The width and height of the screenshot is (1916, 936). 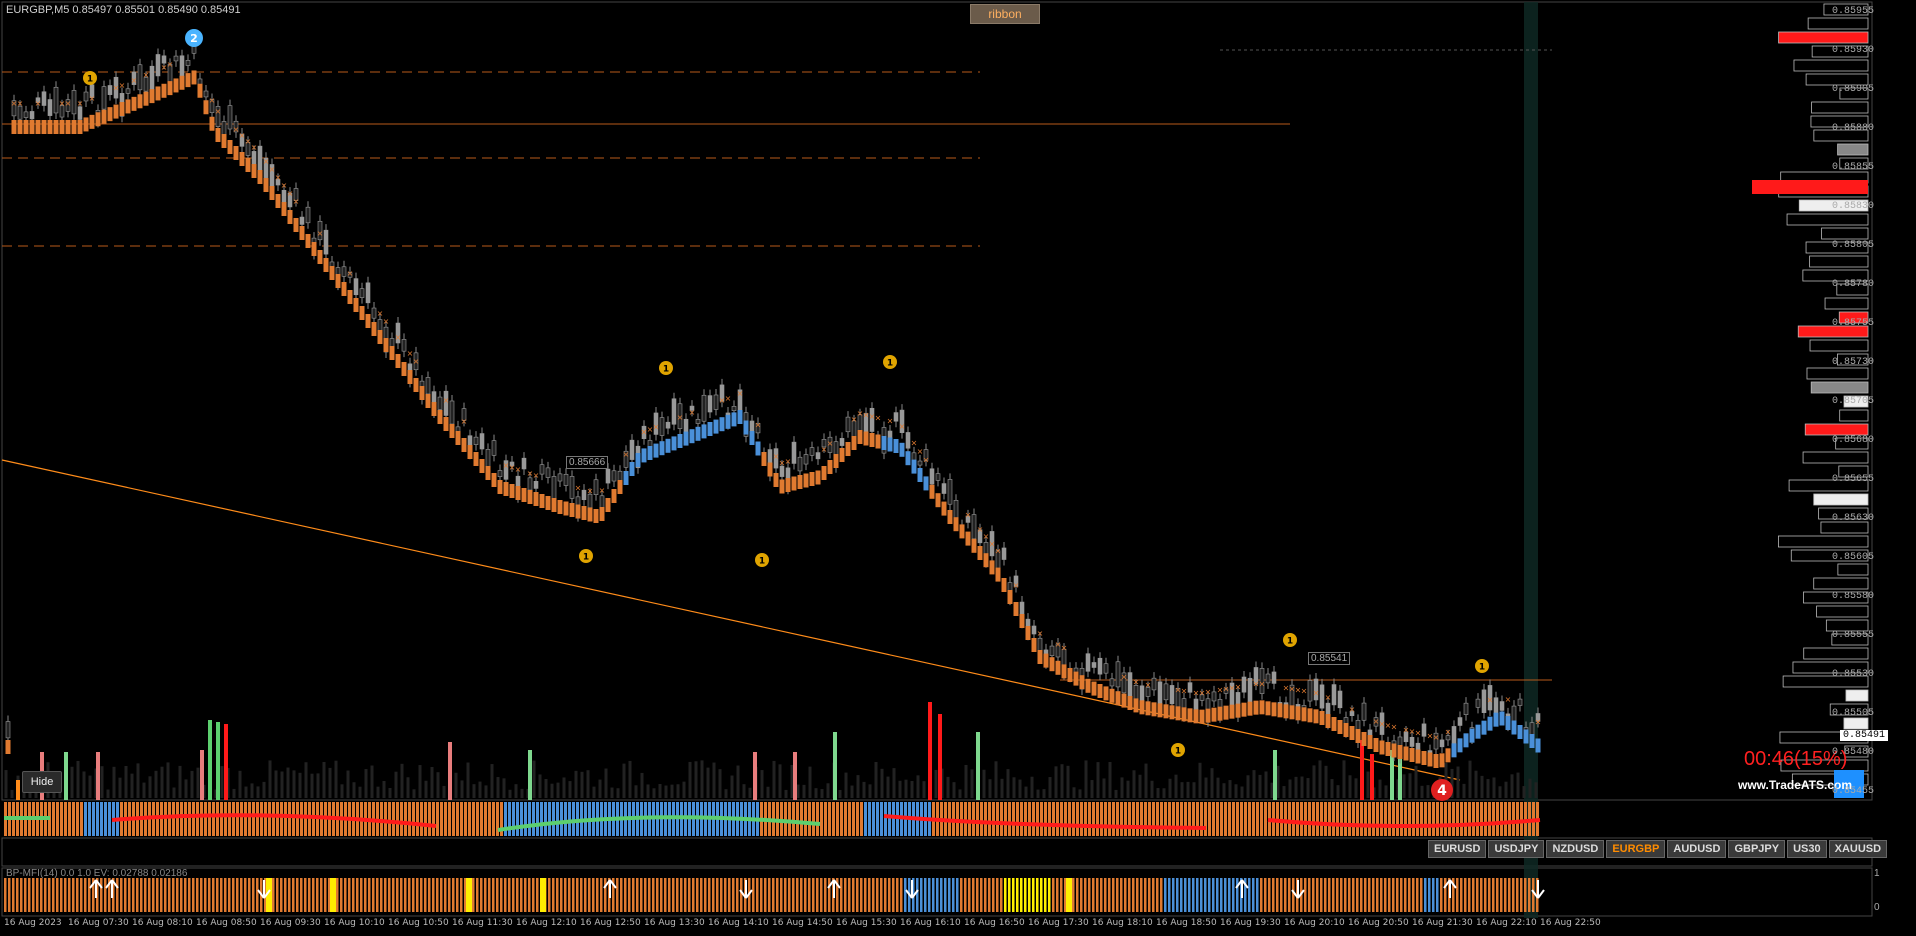 What do you see at coordinates (1516, 849) in the screenshot?
I see `symbol-button-usdjpy: USDJPY` at bounding box center [1516, 849].